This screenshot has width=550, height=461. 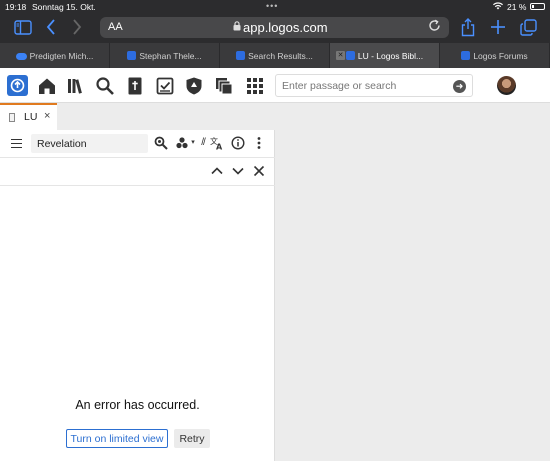 I want to click on limited-view-button: Turn on limited view, so click(x=117, y=438).